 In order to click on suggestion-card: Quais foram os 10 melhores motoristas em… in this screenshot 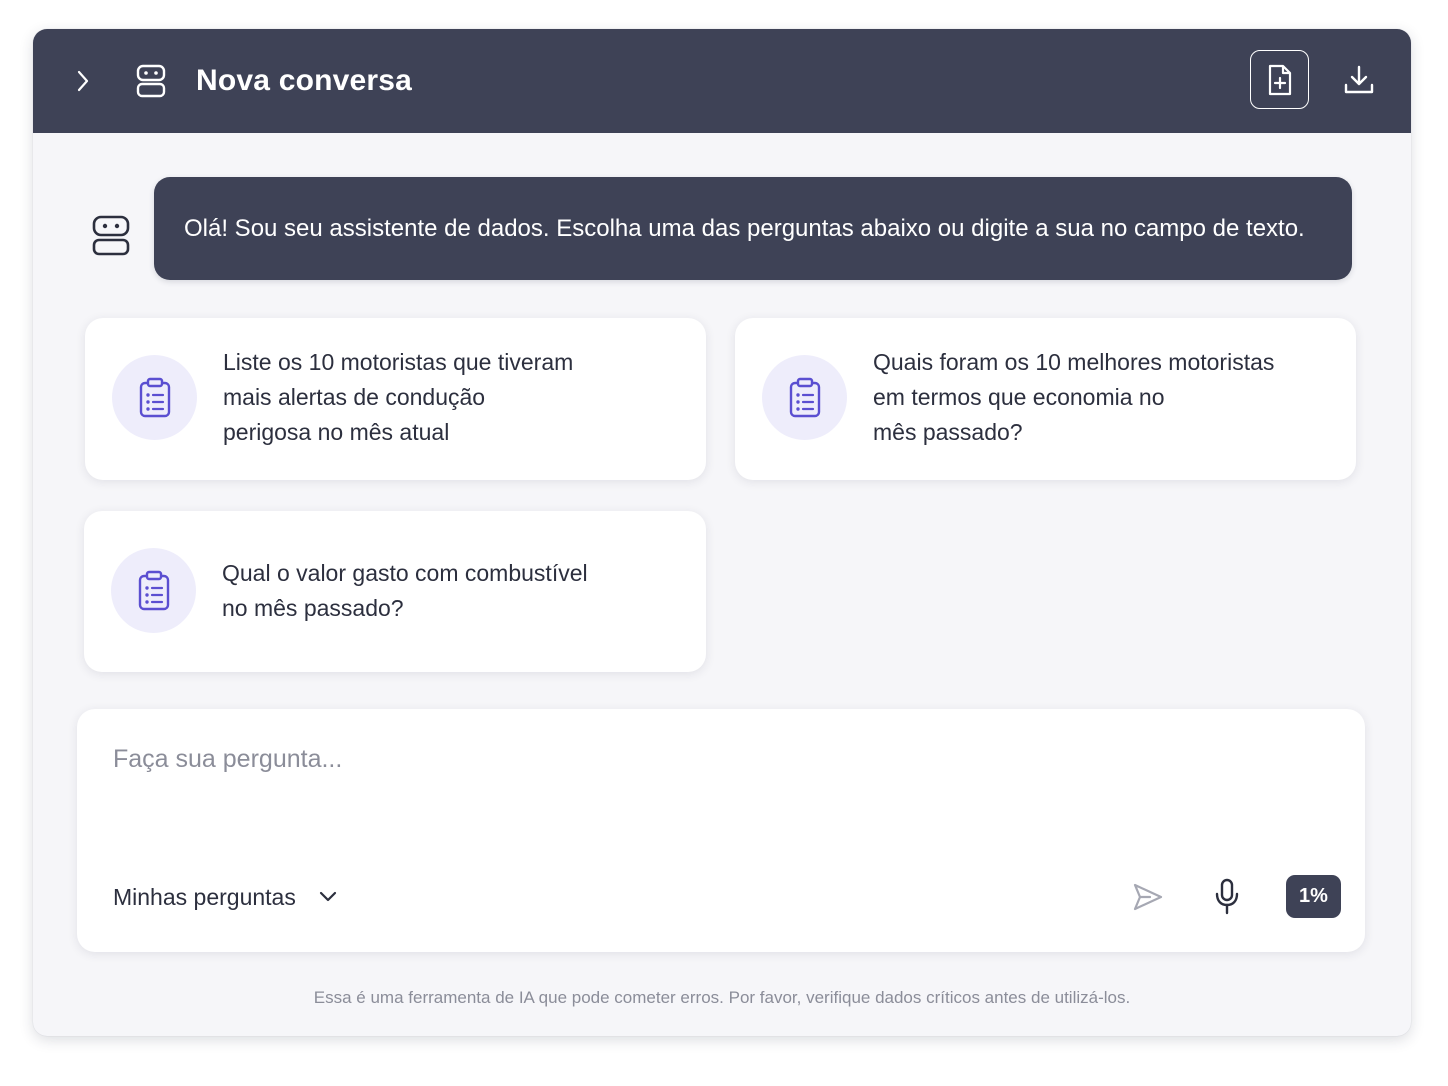, I will do `click(1045, 399)`.